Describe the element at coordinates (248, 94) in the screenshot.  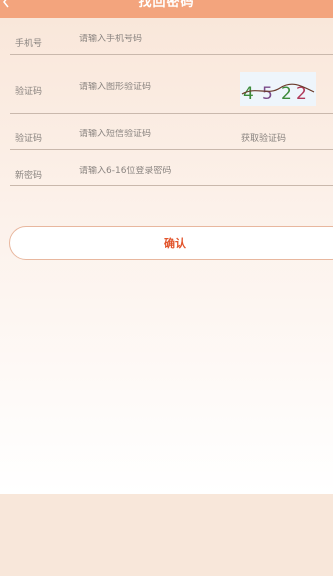
I see `captcha-char-1: 4` at that location.